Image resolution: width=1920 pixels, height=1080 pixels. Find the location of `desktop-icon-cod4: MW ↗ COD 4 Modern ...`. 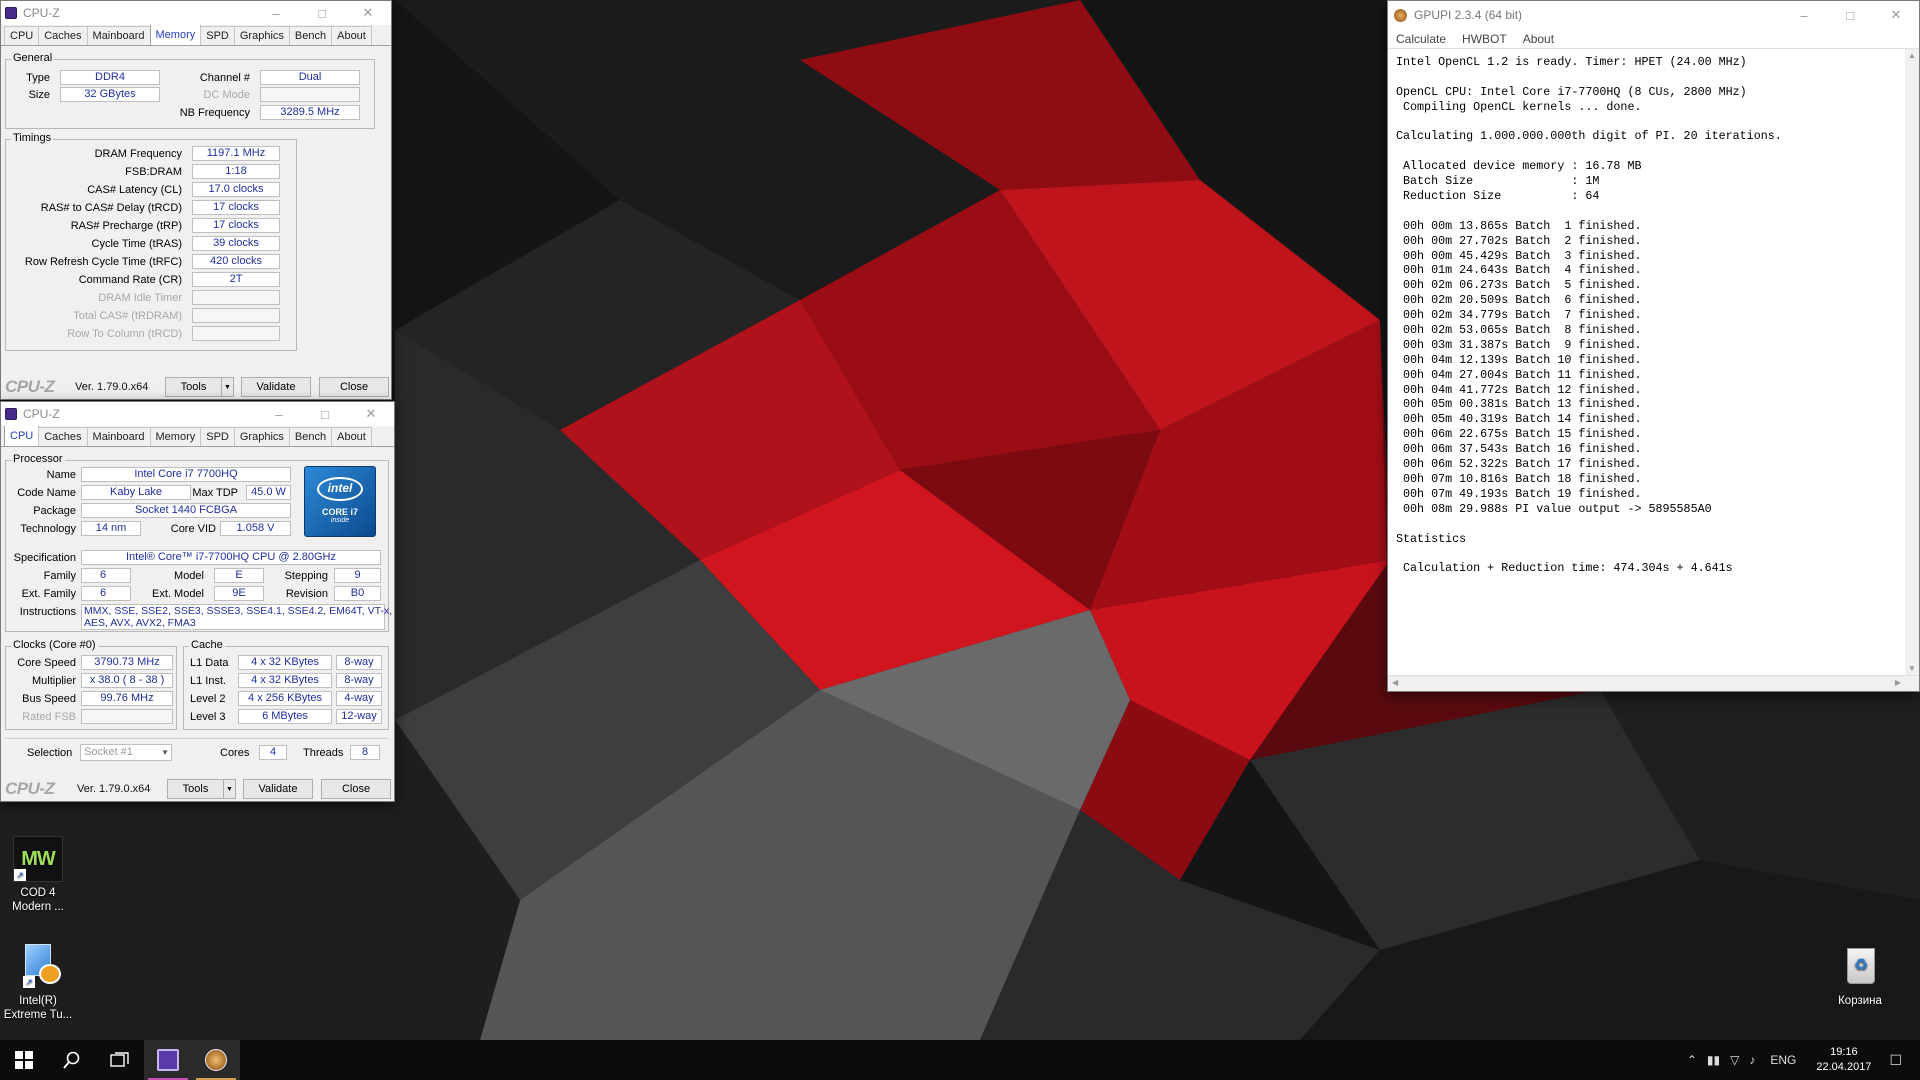

desktop-icon-cod4: MW ↗ COD 4 Modern ... is located at coordinates (38, 875).